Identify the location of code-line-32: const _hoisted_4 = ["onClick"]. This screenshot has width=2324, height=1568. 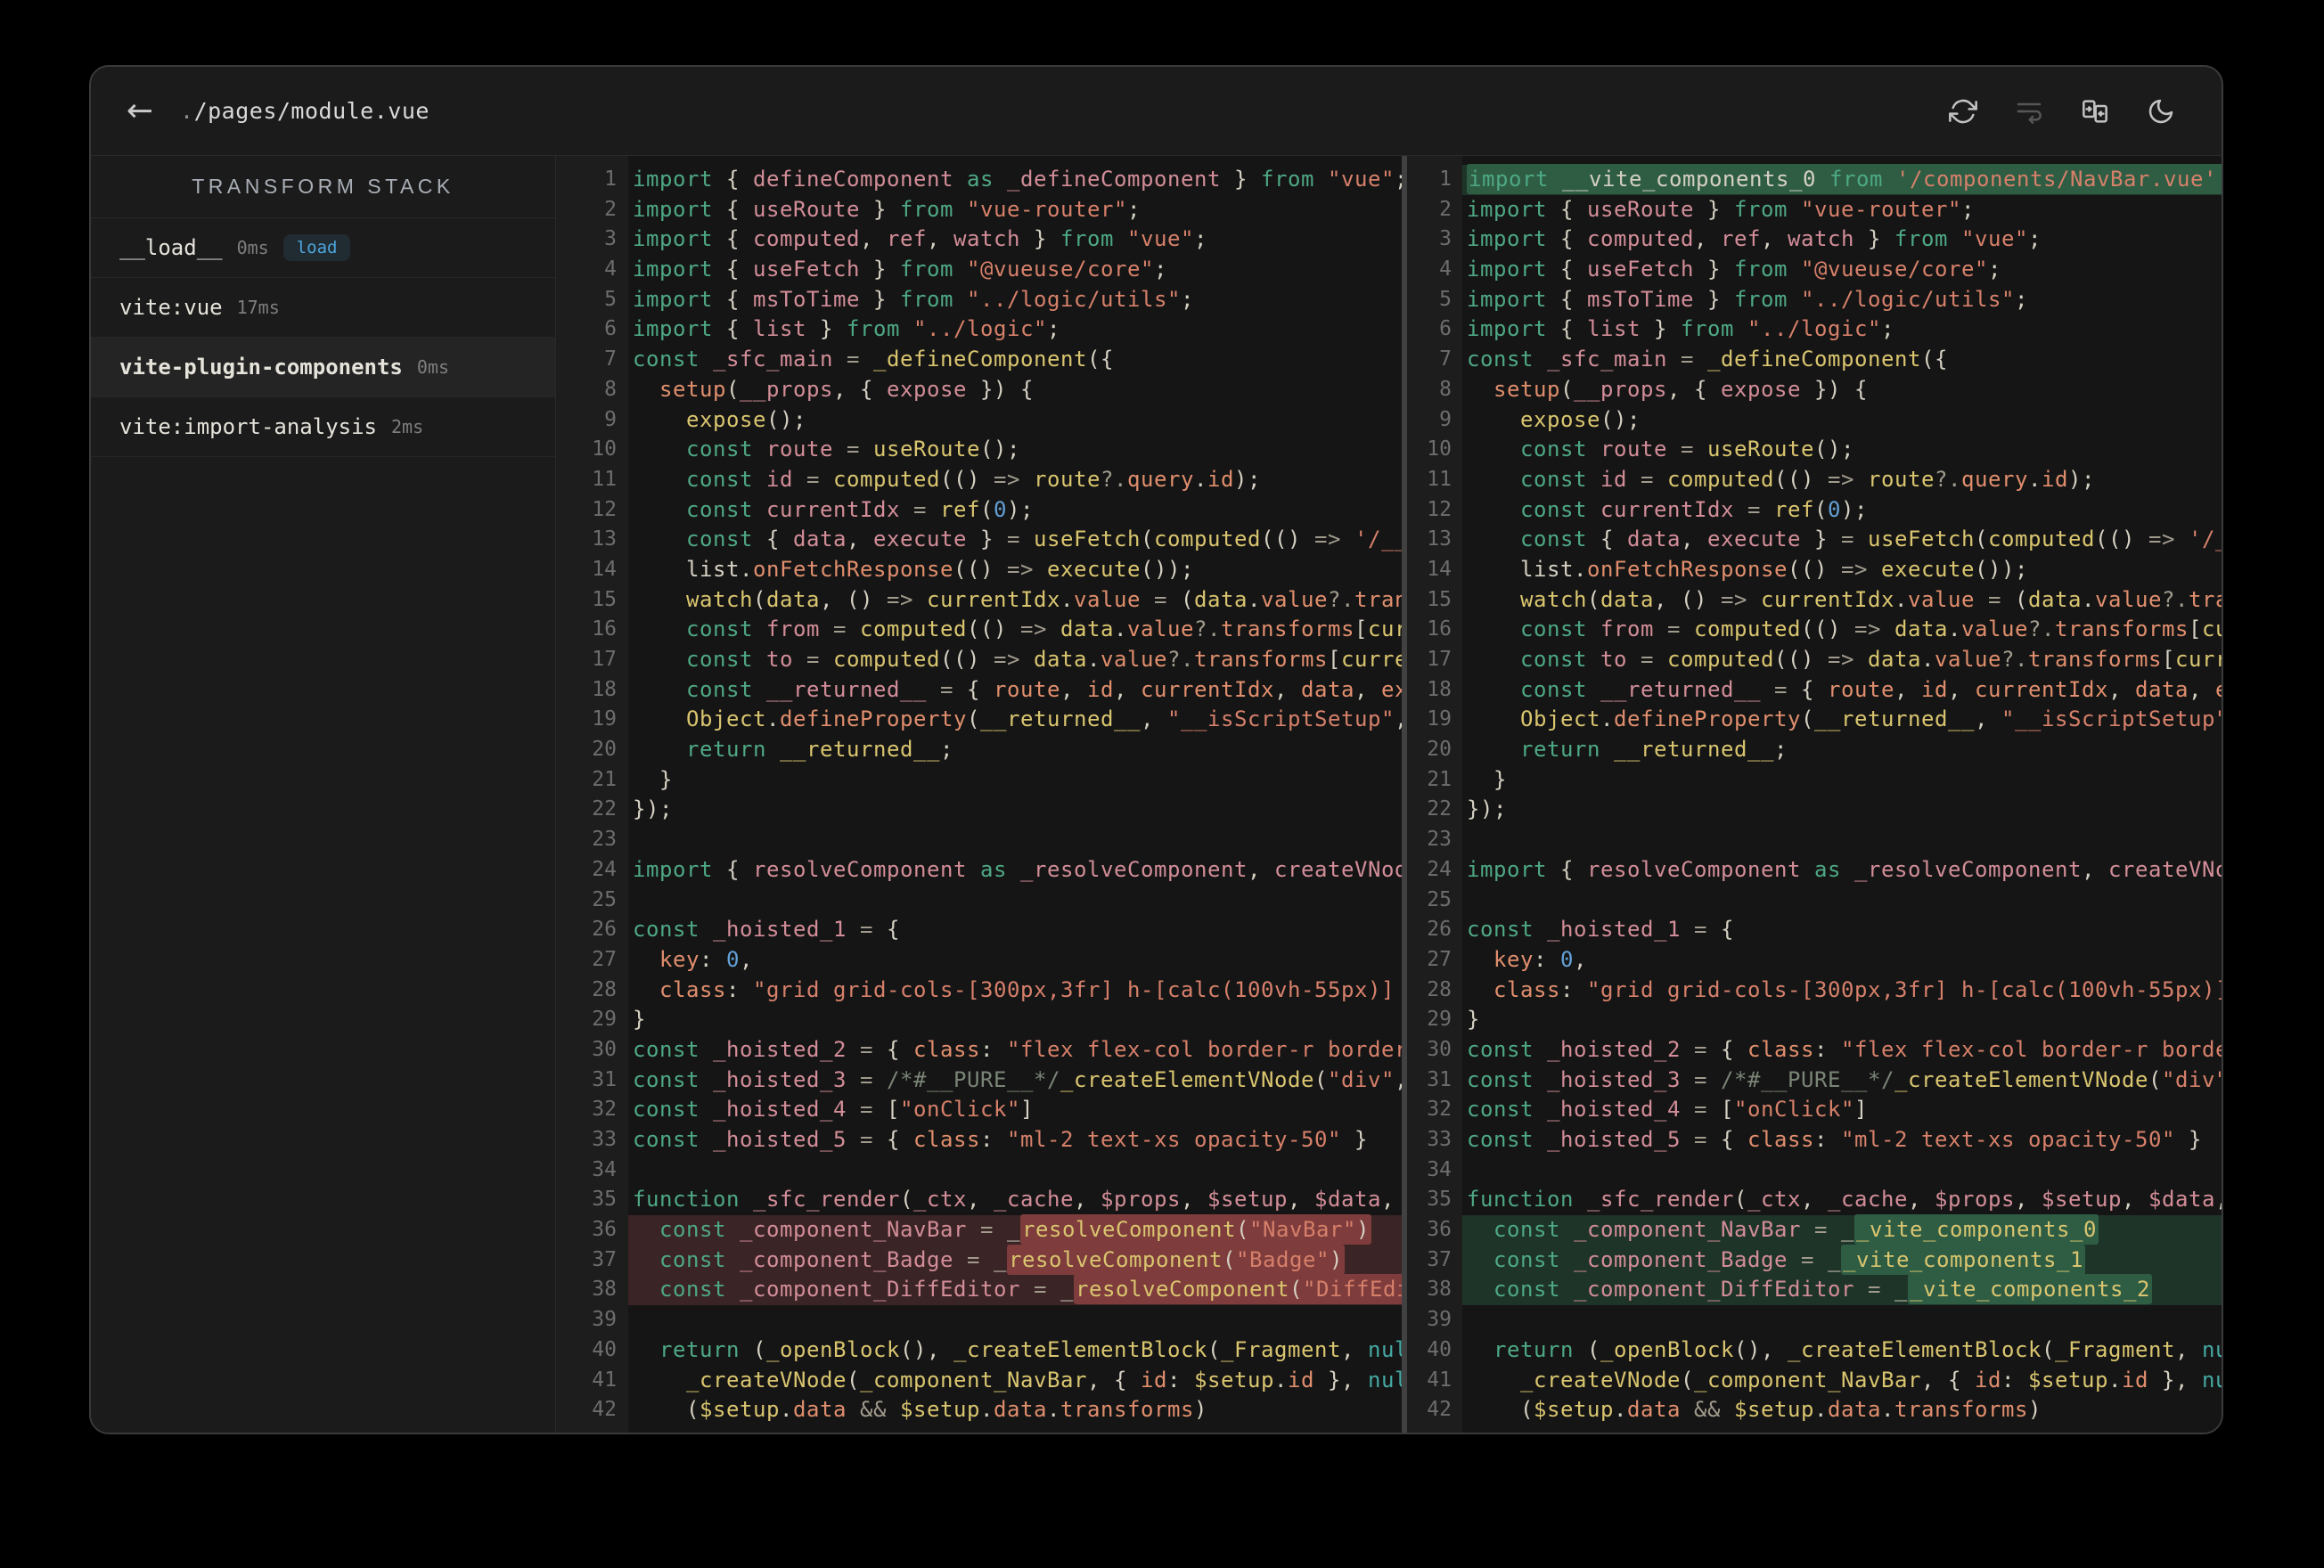
(1667, 1110).